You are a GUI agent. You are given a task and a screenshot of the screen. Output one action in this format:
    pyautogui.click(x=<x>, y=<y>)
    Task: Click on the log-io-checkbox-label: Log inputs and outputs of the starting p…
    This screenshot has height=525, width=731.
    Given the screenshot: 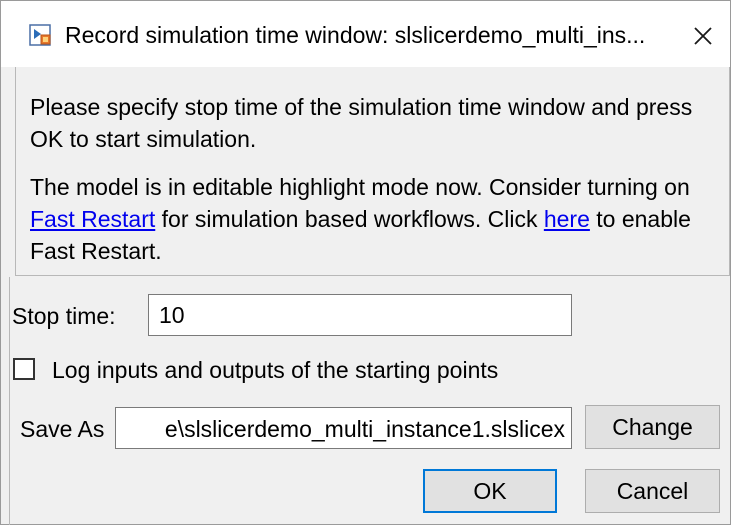 What is the action you would take?
    pyautogui.click(x=275, y=370)
    